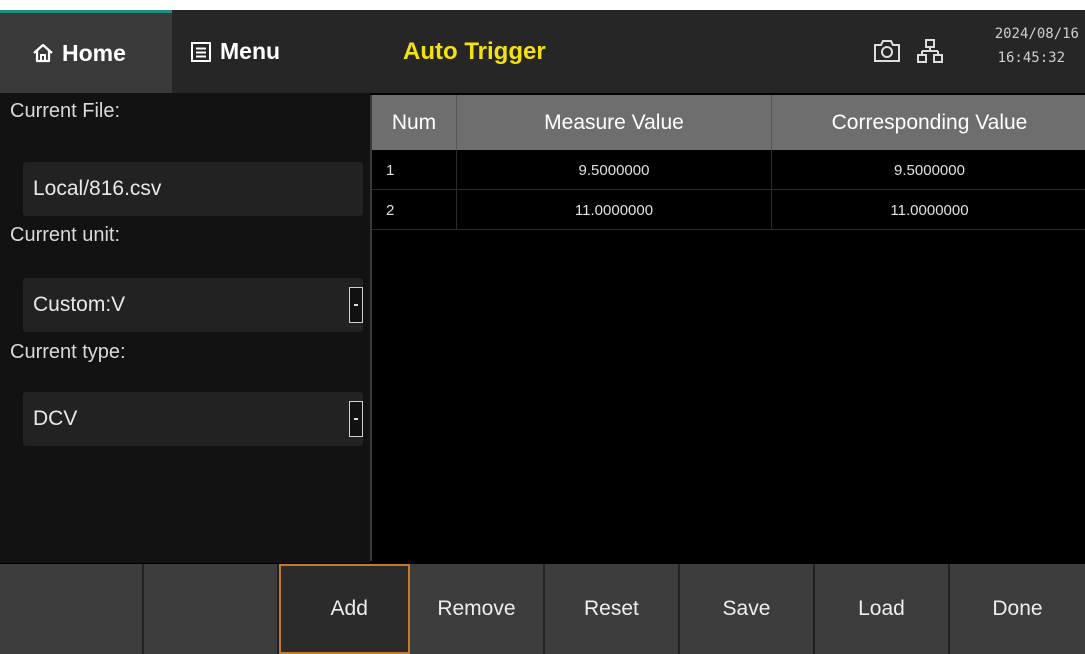 The height and width of the screenshot is (654, 1085). I want to click on column-header-num: Num, so click(414, 122).